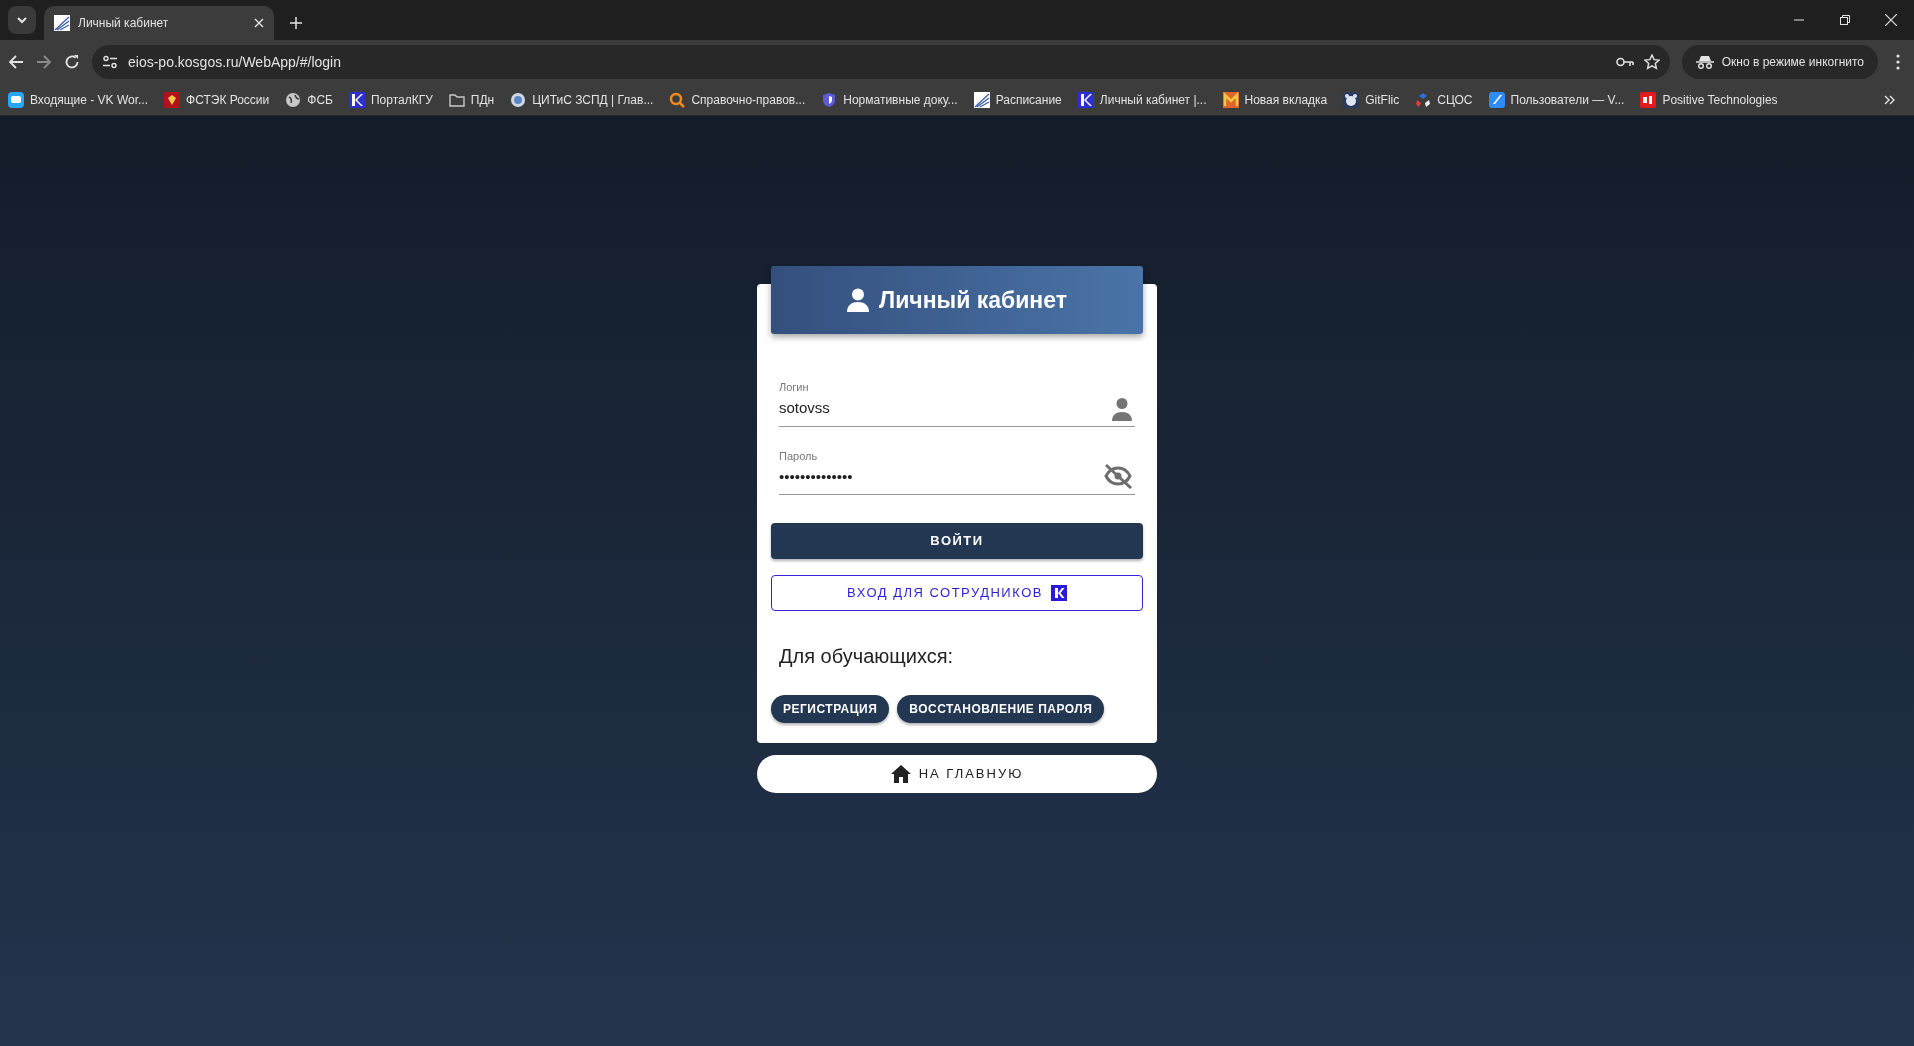  Describe the element at coordinates (293, 99) in the screenshot. I see `globe-icon` at that location.